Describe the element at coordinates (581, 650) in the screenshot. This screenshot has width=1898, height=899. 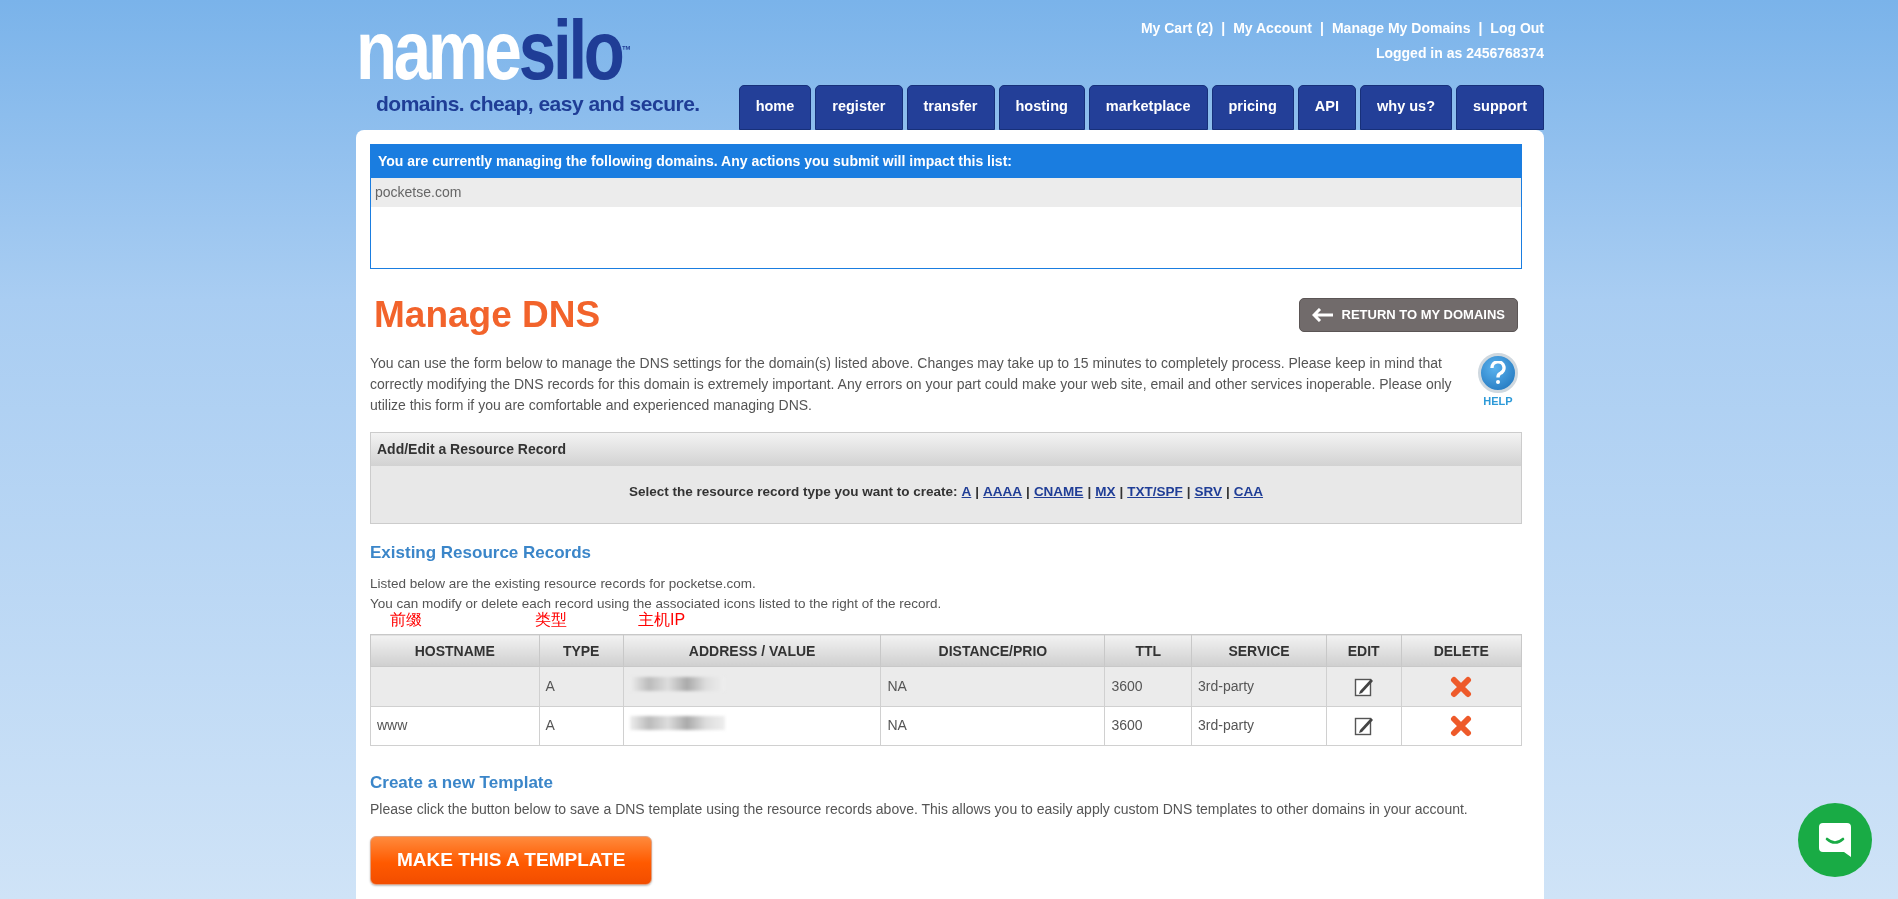
I see `column-header: TYPE` at that location.